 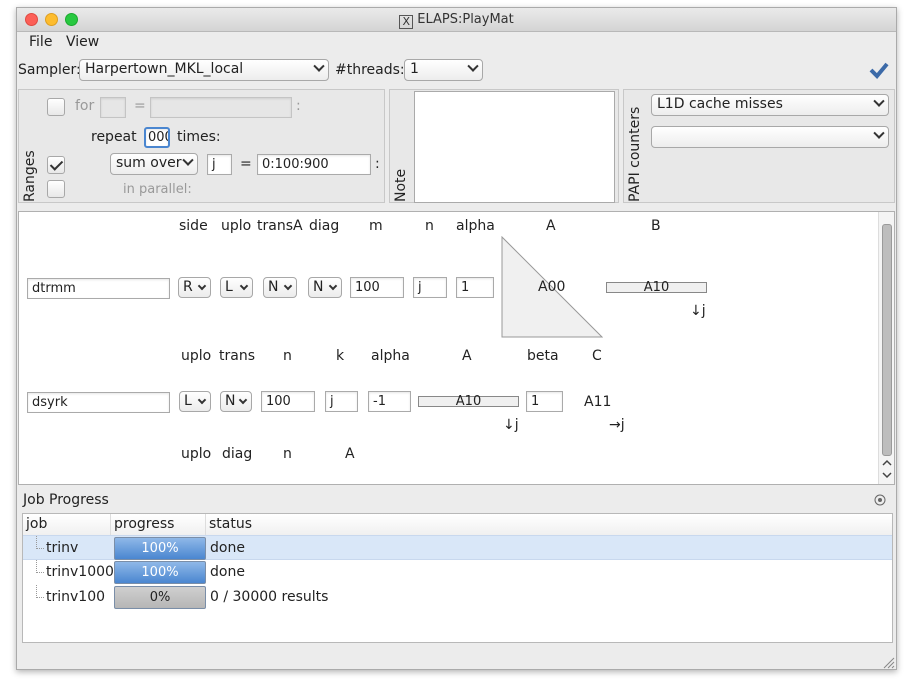 I want to click on for-range-field, so click(x=221, y=107).